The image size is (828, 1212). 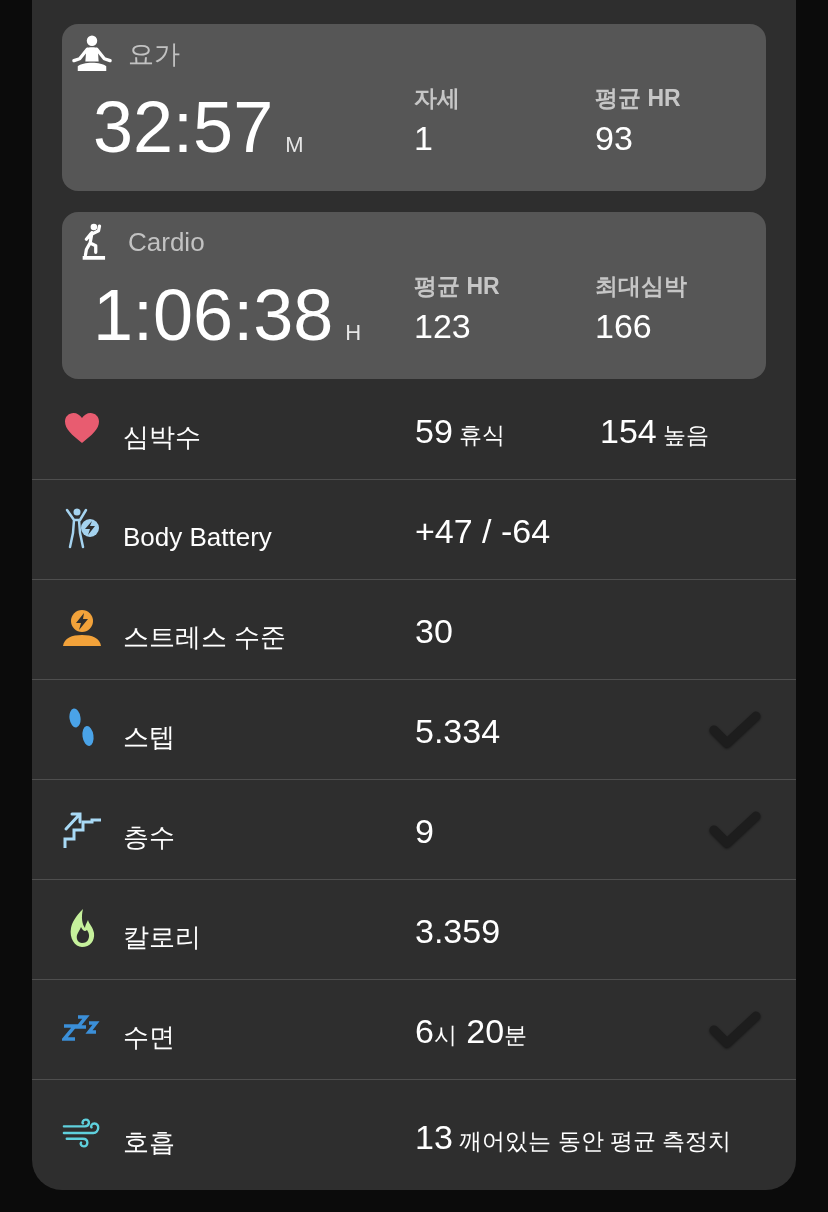 I want to click on stat-value: 123, so click(x=442, y=326).